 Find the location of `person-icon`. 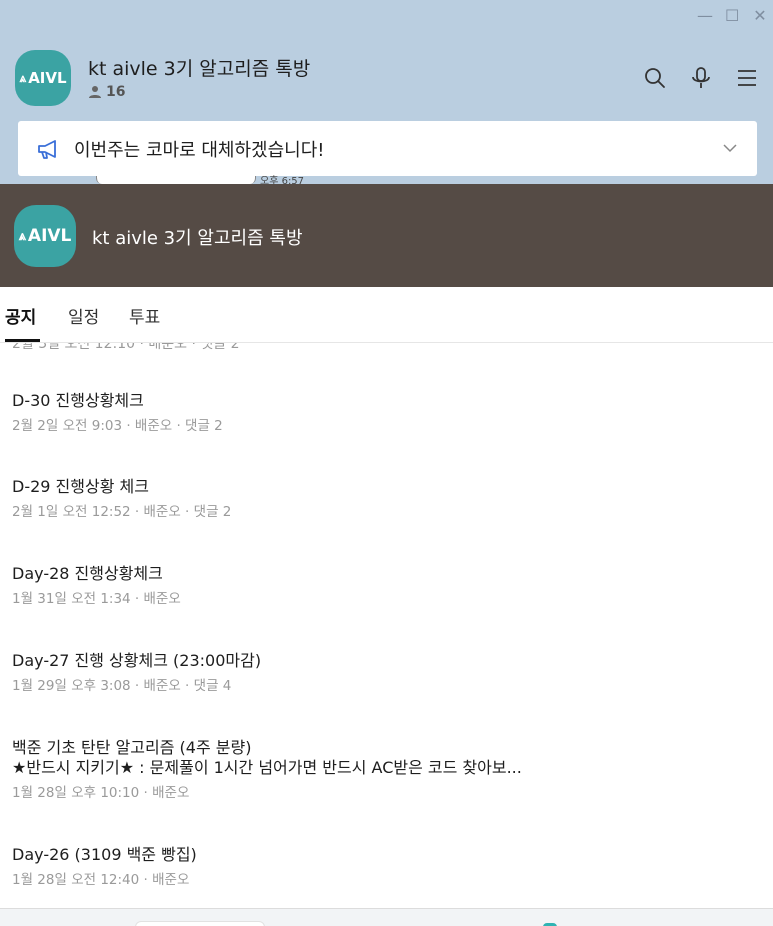

person-icon is located at coordinates (95, 92).